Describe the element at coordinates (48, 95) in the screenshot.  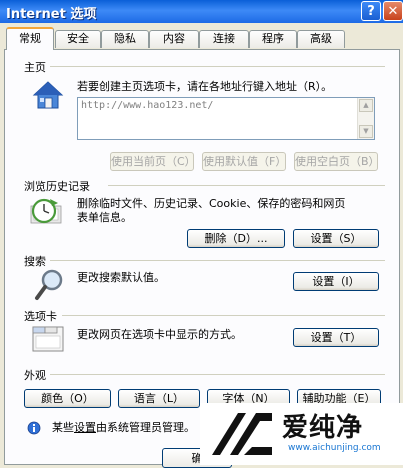
I see `home-icon` at that location.